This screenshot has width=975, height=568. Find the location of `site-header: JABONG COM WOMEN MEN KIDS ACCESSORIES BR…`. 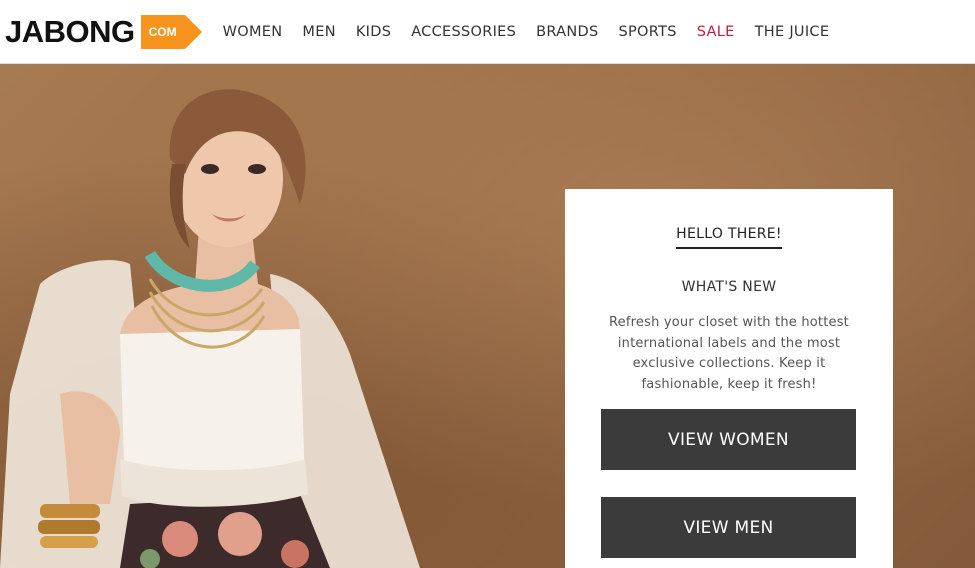

site-header: JABONG COM WOMEN MEN KIDS ACCESSORIES BR… is located at coordinates (487, 32).